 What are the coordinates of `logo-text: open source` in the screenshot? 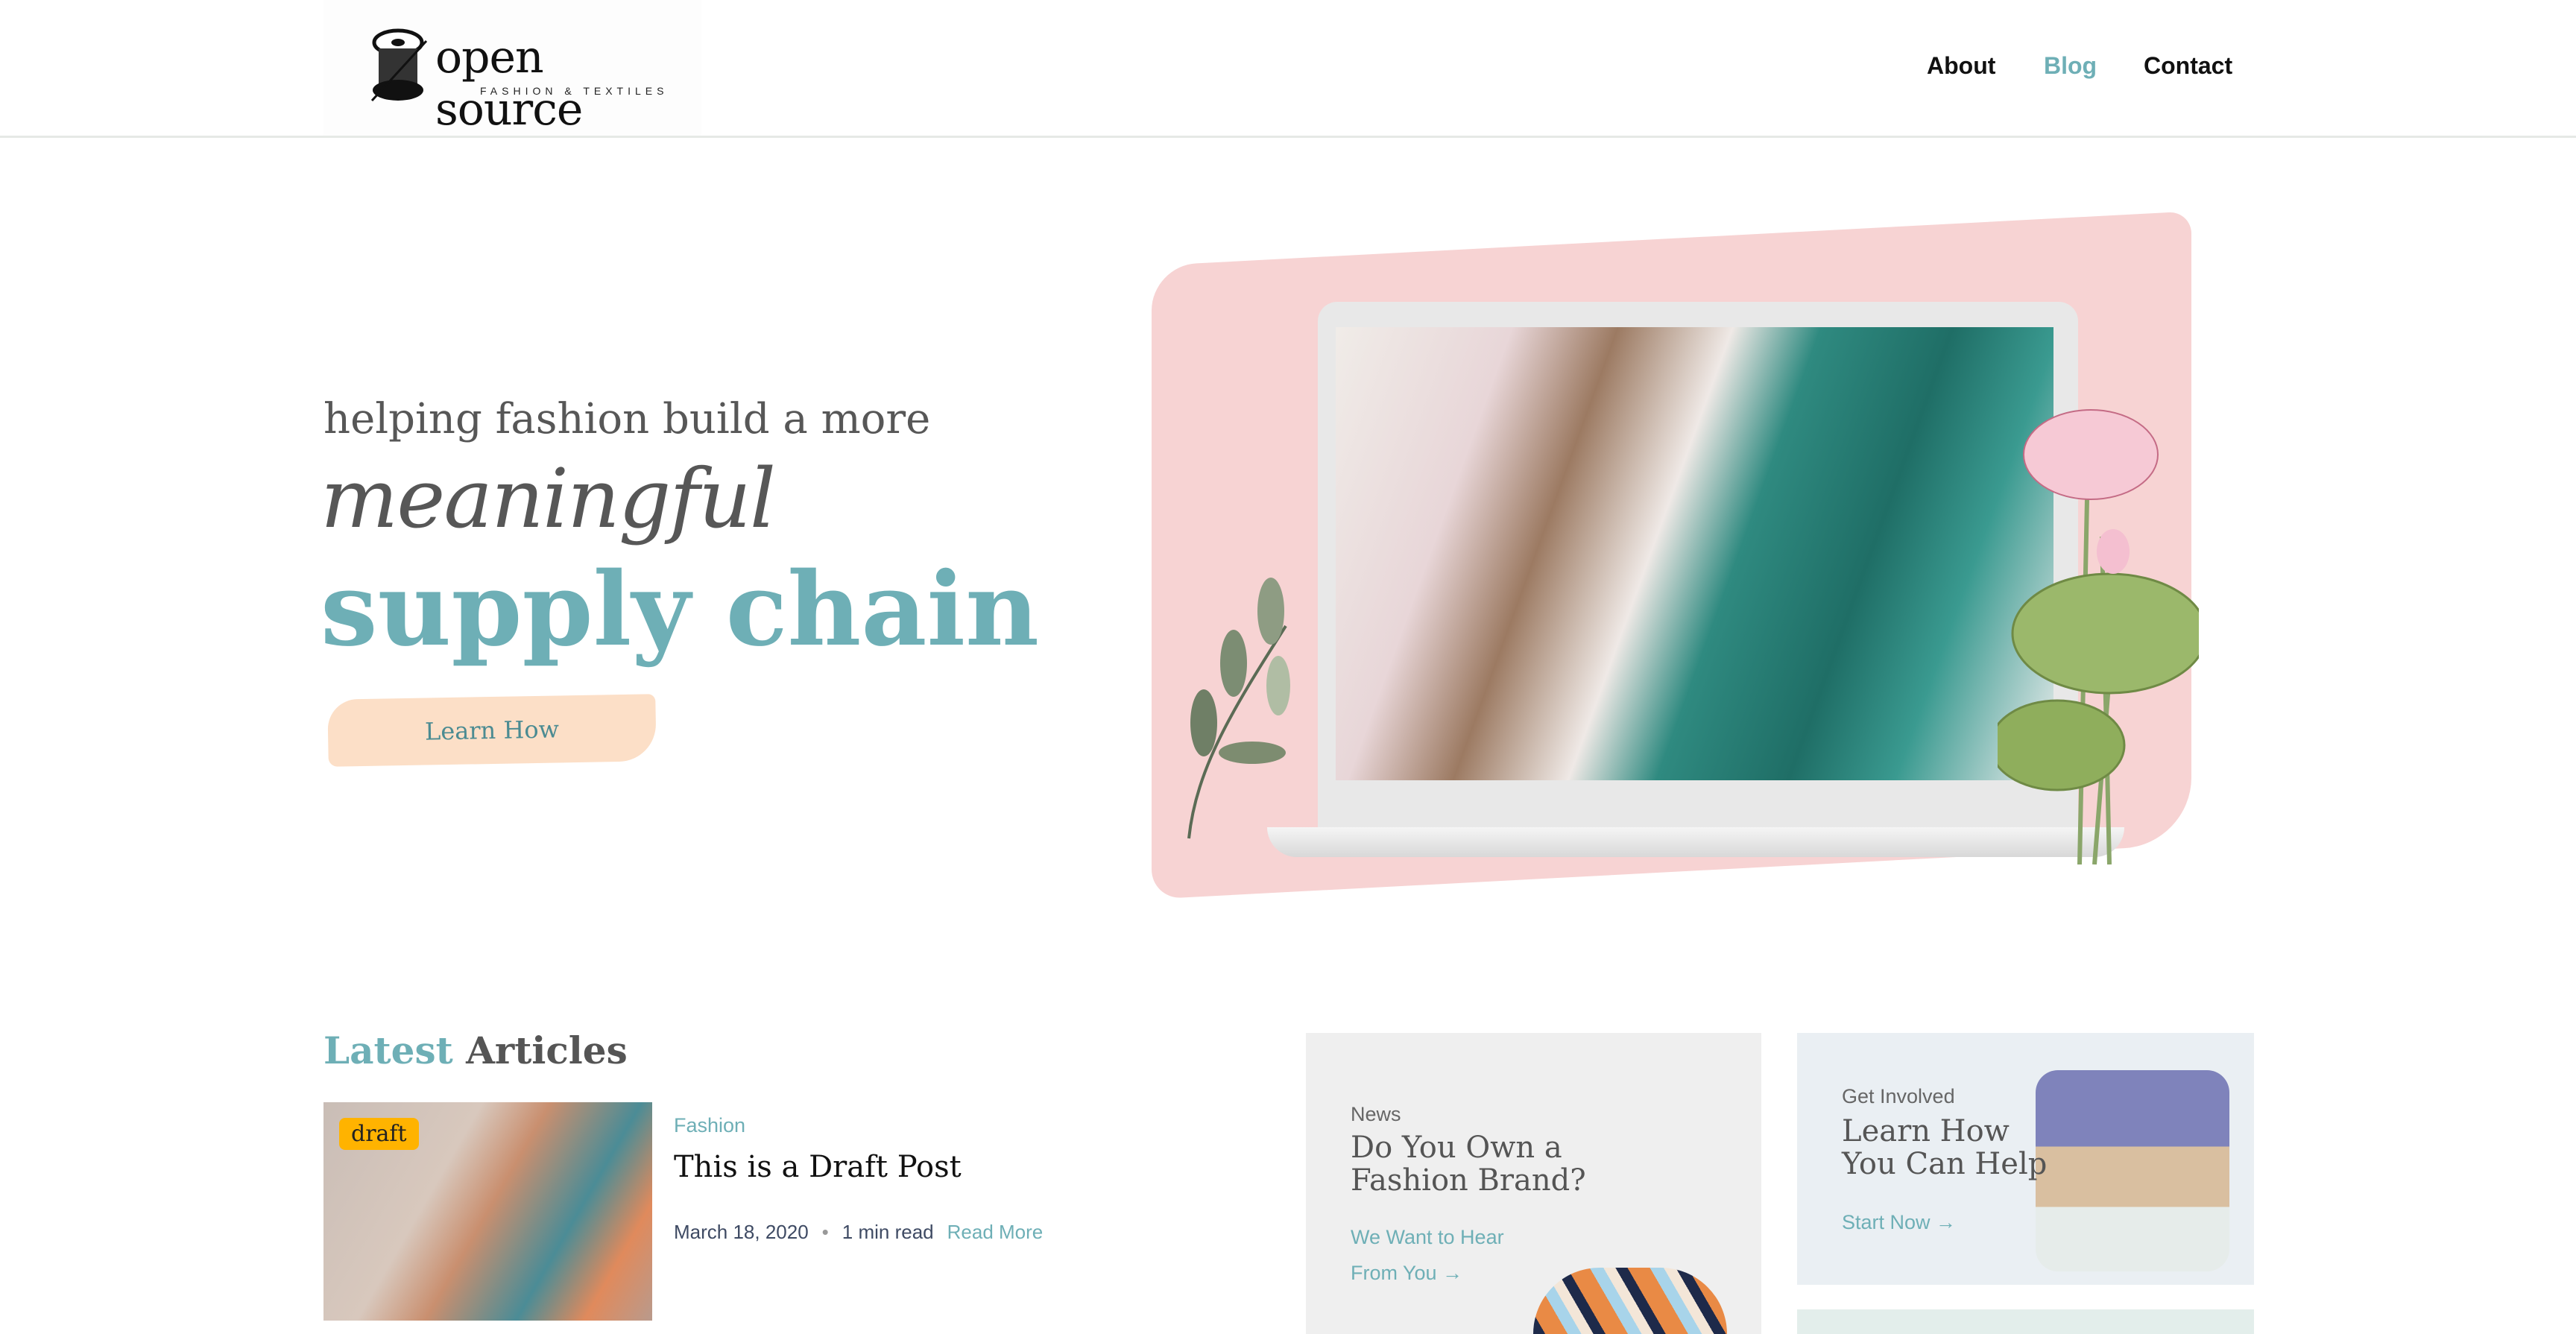 It's located at (509, 84).